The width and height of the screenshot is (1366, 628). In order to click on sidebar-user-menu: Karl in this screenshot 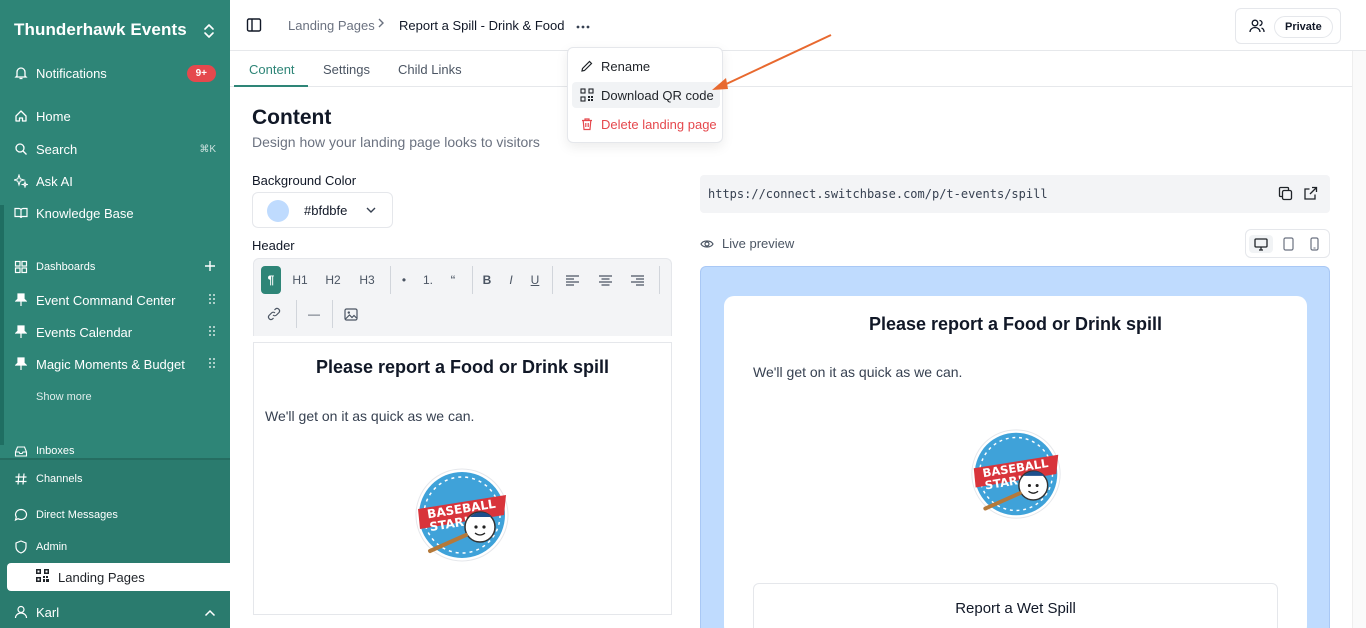, I will do `click(115, 612)`.